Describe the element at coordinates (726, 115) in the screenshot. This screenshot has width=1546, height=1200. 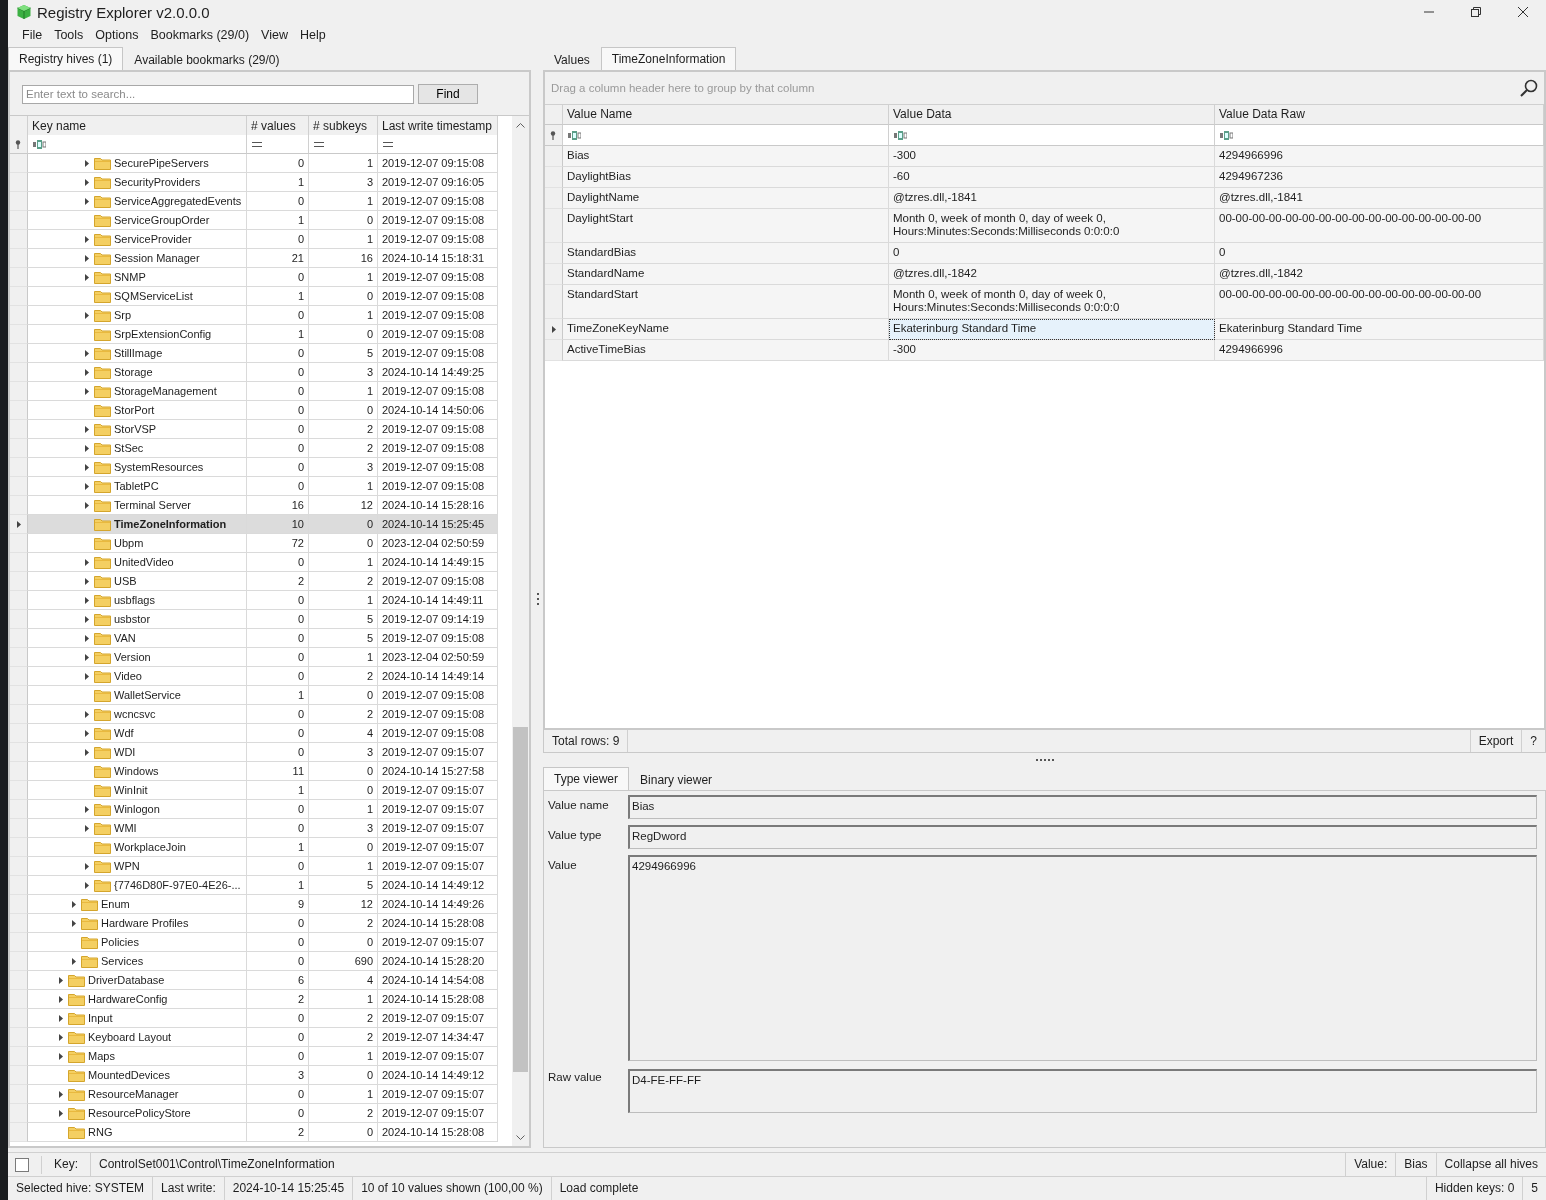
I see `column-header: Value Name` at that location.